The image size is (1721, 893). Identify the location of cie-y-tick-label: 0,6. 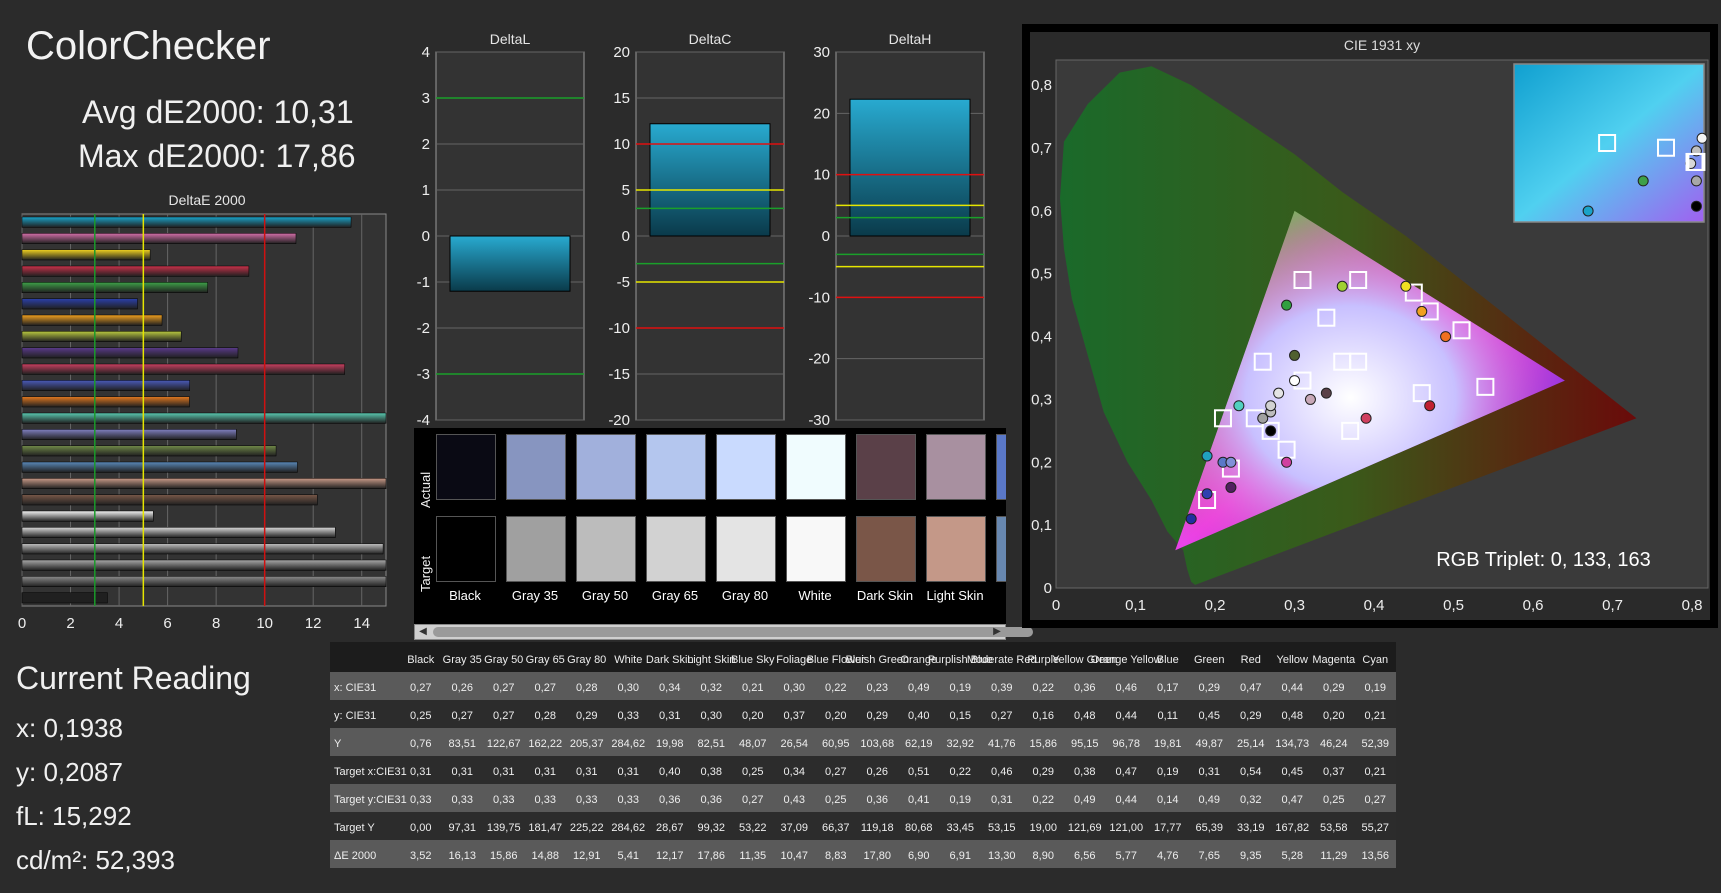
(1041, 211).